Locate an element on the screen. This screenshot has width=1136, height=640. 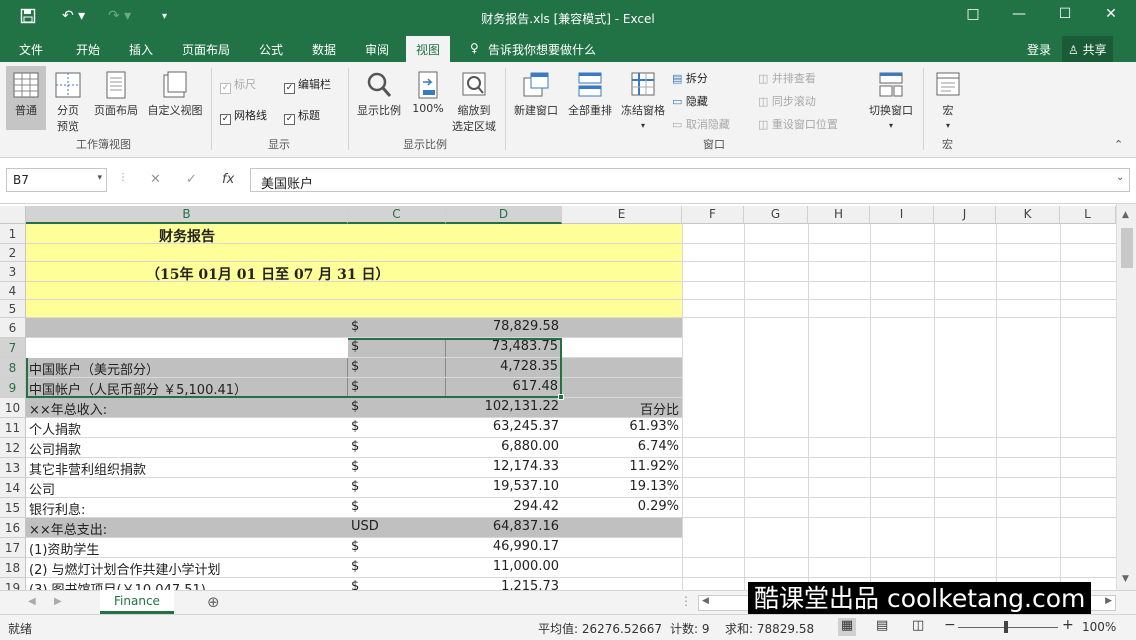
row-header: 16 is located at coordinates (13, 528).